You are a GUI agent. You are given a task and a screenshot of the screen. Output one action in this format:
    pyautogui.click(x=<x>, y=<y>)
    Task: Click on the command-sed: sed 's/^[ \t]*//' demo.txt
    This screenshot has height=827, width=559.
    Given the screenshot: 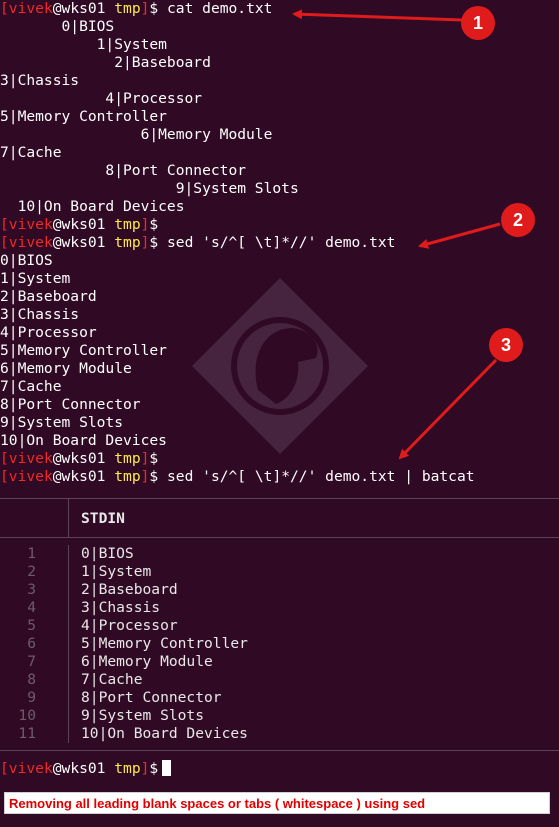 What is the action you would take?
    pyautogui.click(x=281, y=242)
    